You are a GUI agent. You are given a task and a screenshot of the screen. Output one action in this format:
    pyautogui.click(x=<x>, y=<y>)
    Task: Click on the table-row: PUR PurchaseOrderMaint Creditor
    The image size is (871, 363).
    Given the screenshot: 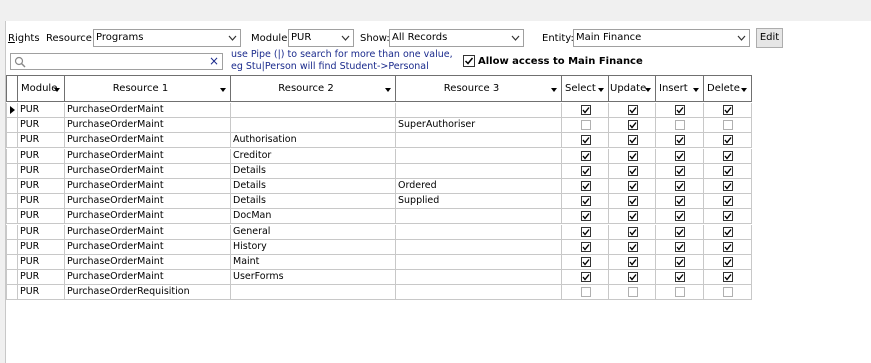 What is the action you would take?
    pyautogui.click(x=379, y=156)
    